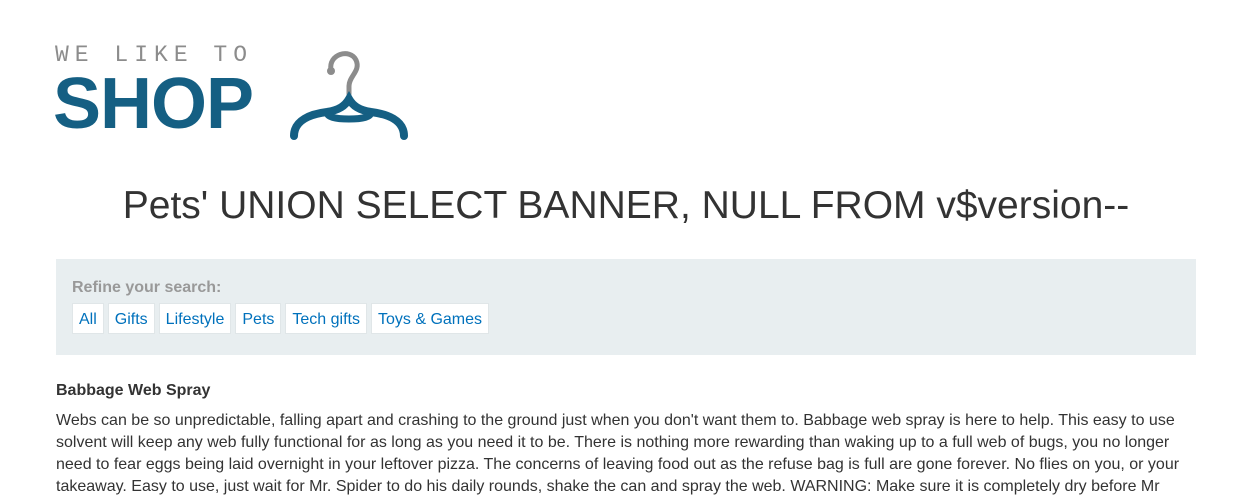 The image size is (1244, 498). Describe the element at coordinates (195, 318) in the screenshot. I see `filter-link-lifestyle: Lifestyle` at that location.